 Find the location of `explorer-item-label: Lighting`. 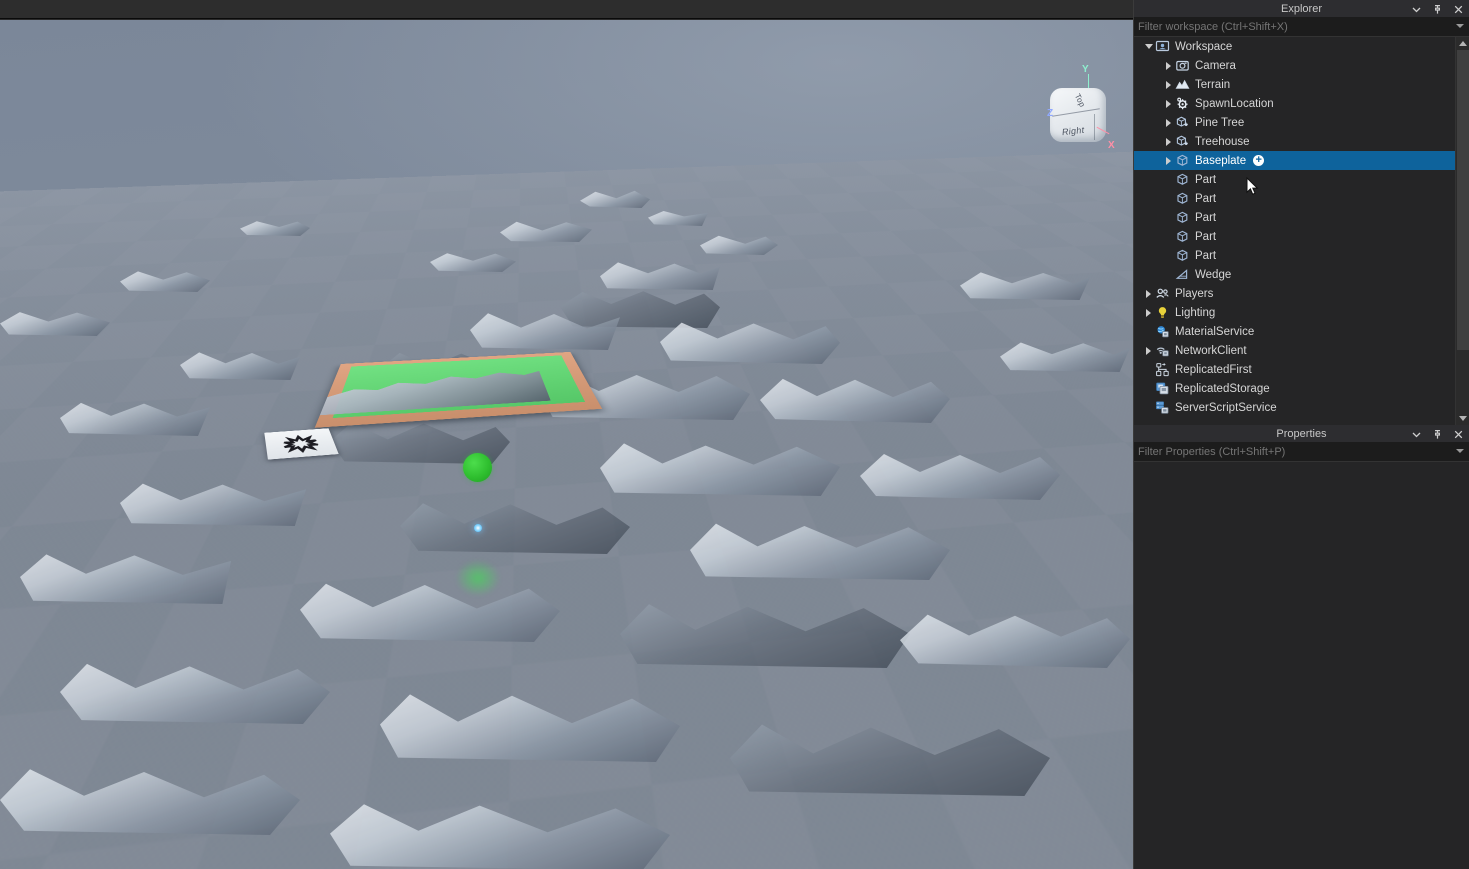

explorer-item-label: Lighting is located at coordinates (1195, 312).